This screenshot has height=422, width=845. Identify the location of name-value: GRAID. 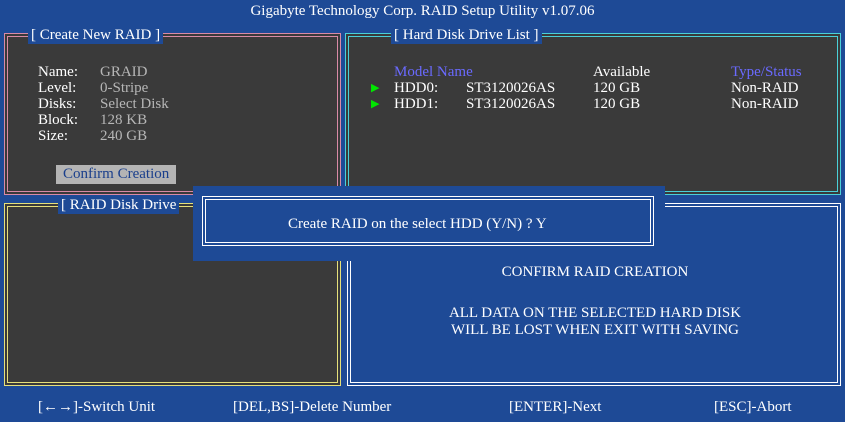
(124, 72).